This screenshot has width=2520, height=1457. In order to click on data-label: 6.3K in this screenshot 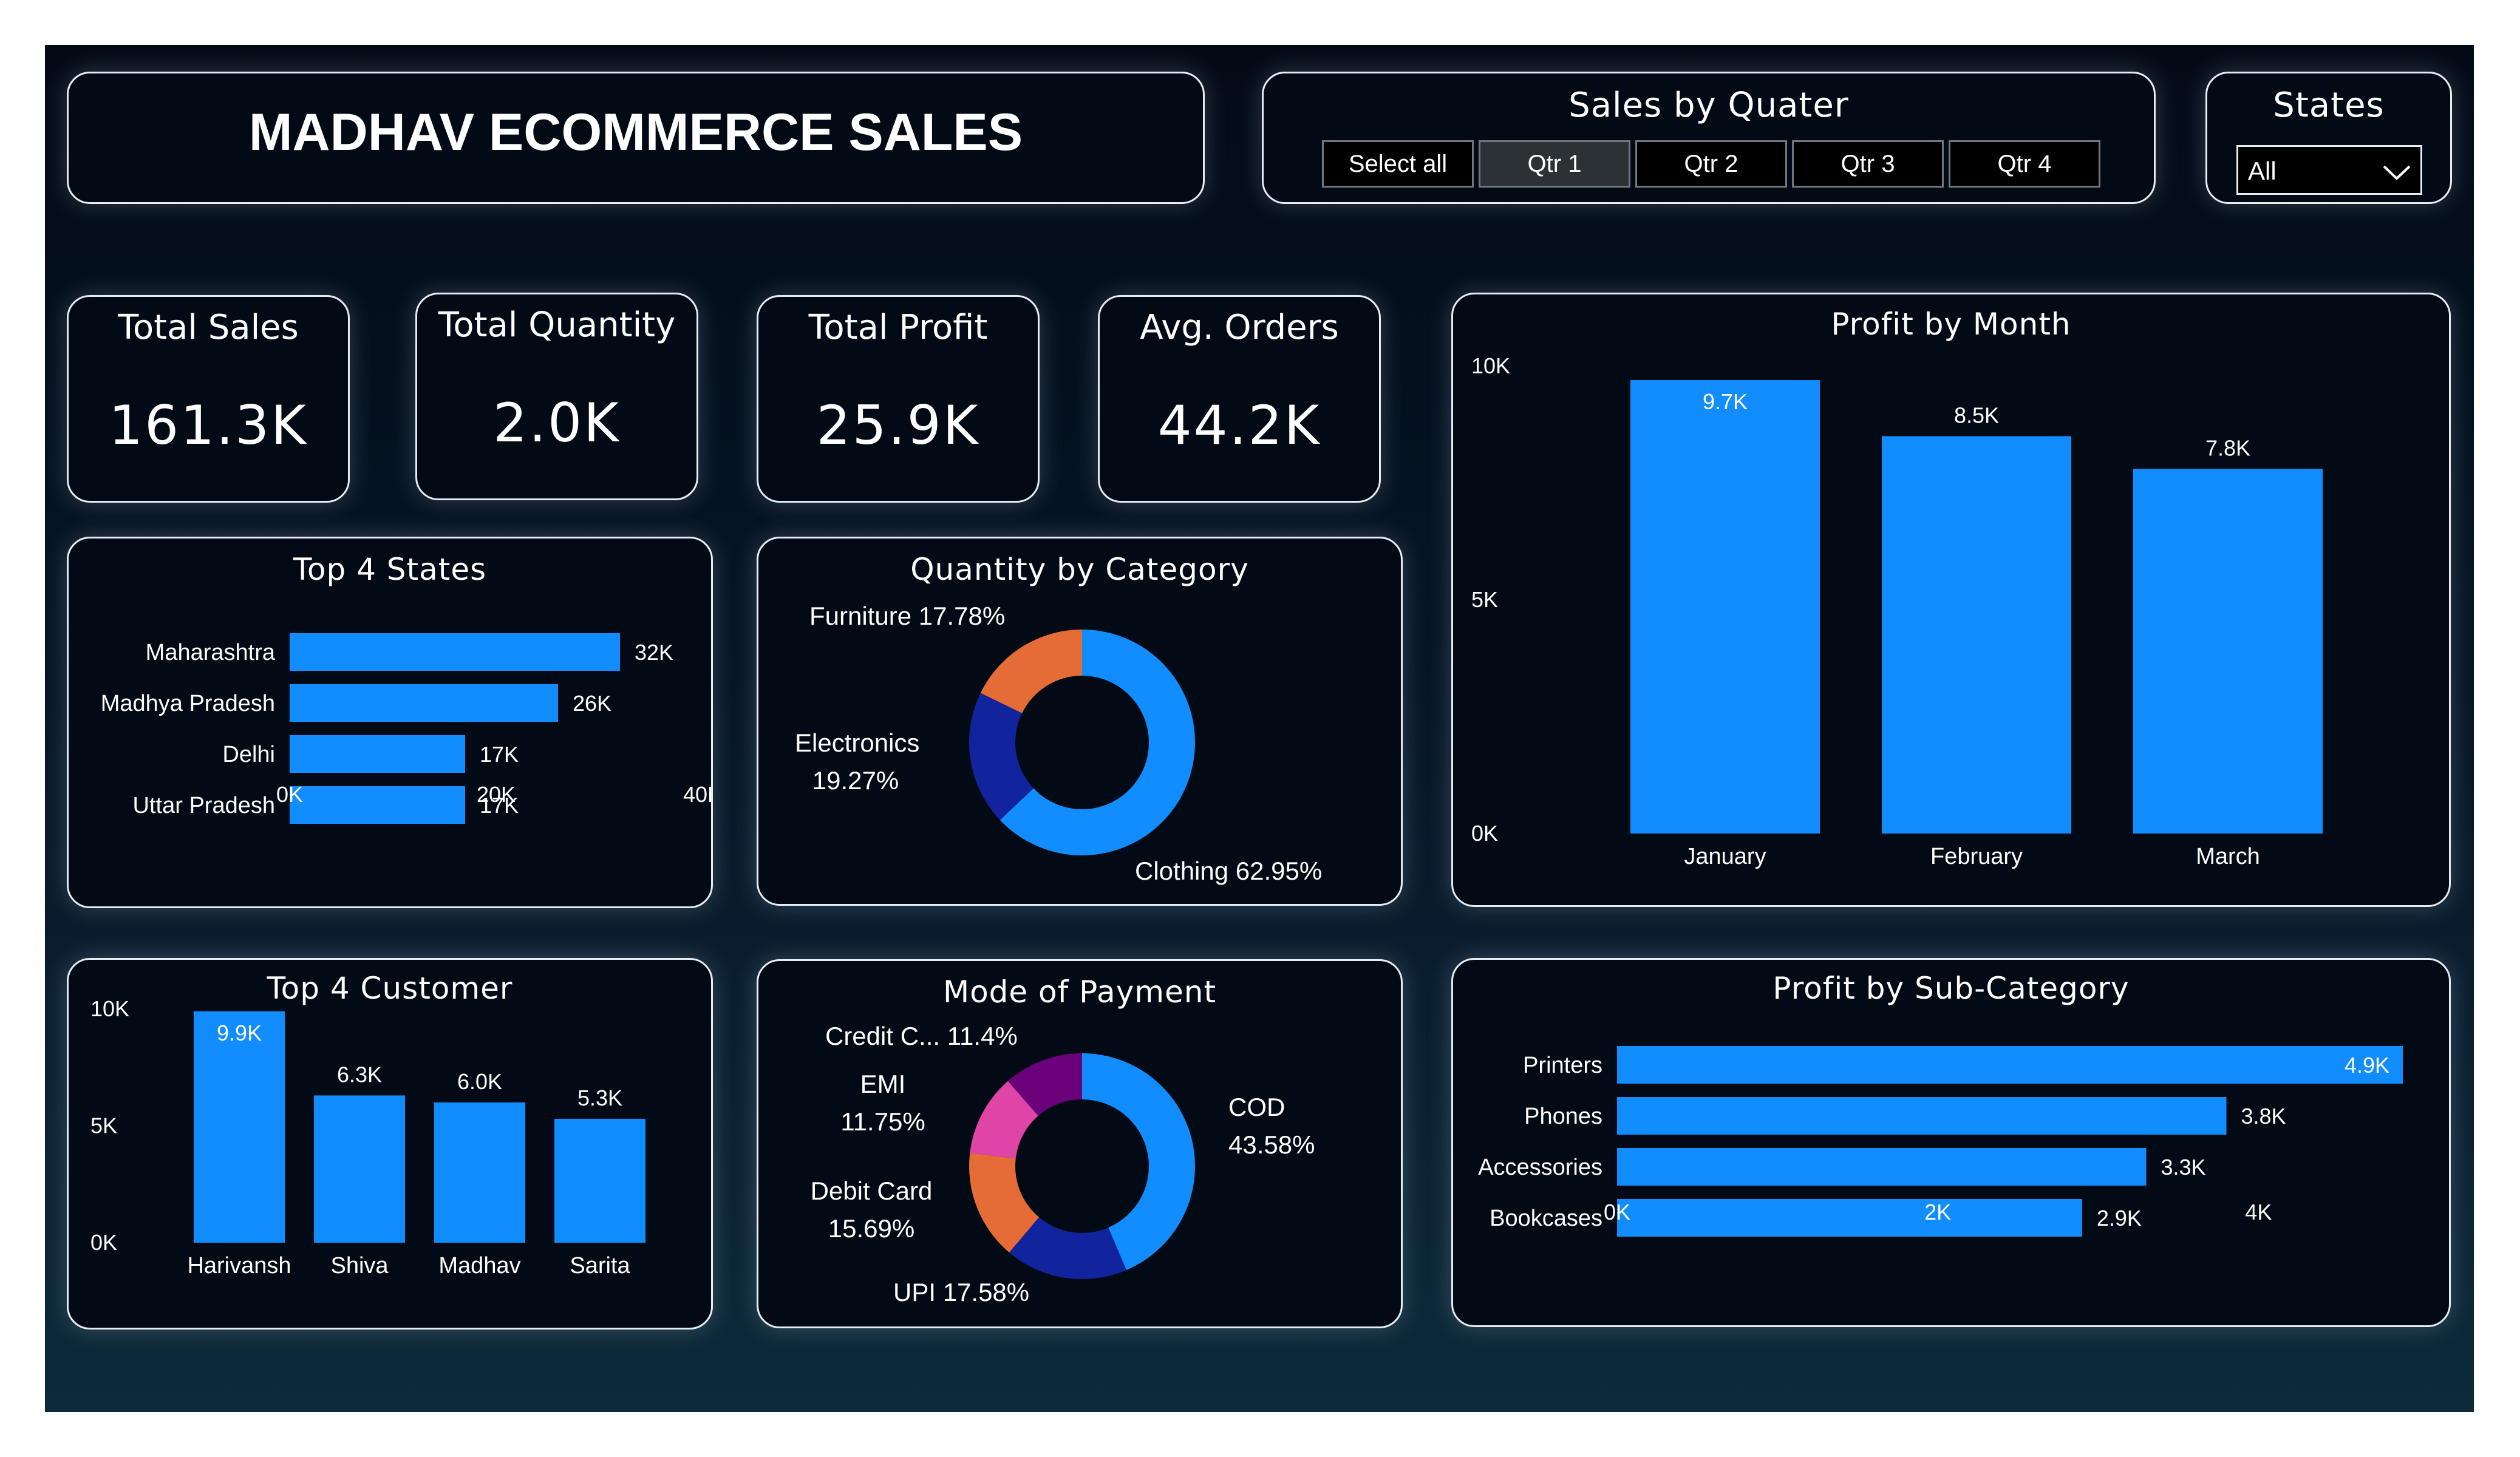, I will do `click(359, 1074)`.